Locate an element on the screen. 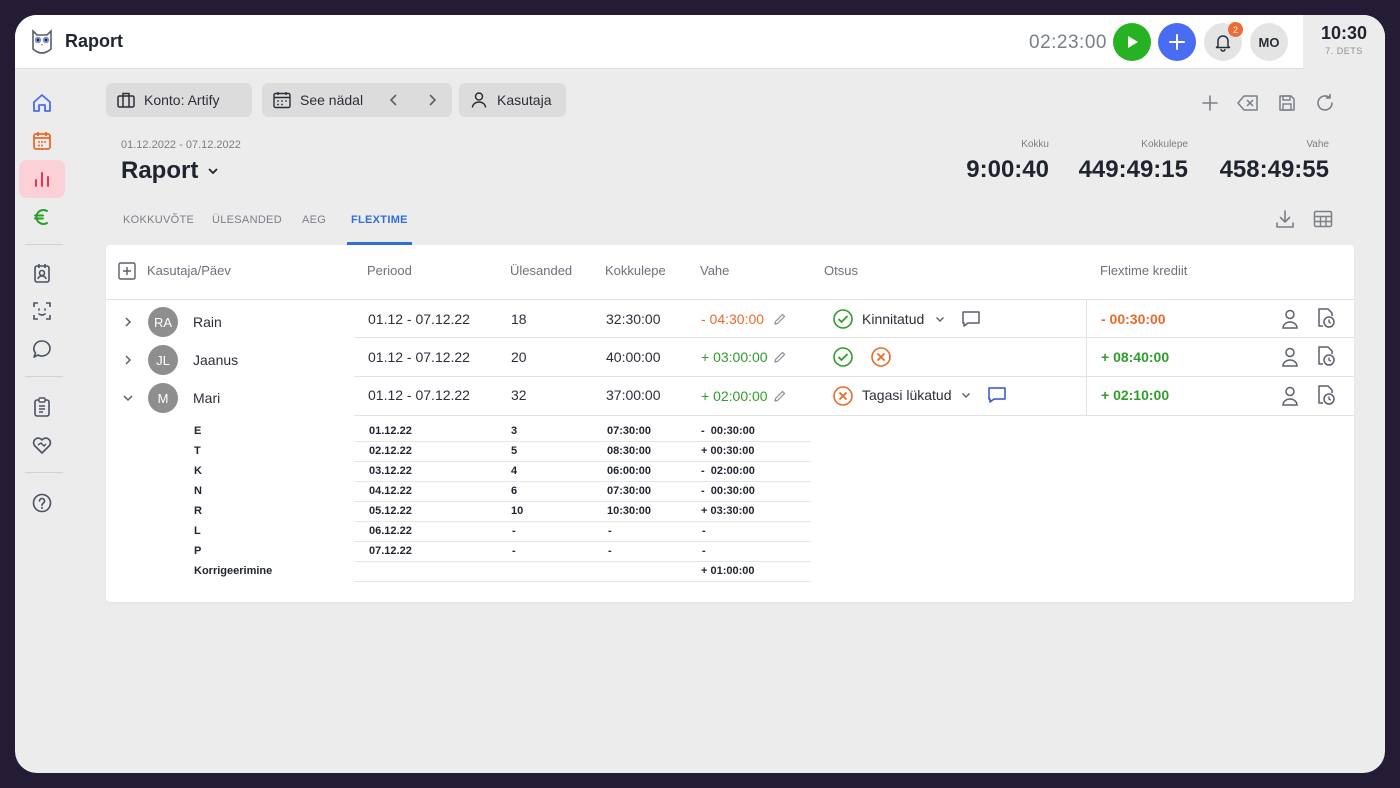  nav-home is located at coordinates (42, 103).